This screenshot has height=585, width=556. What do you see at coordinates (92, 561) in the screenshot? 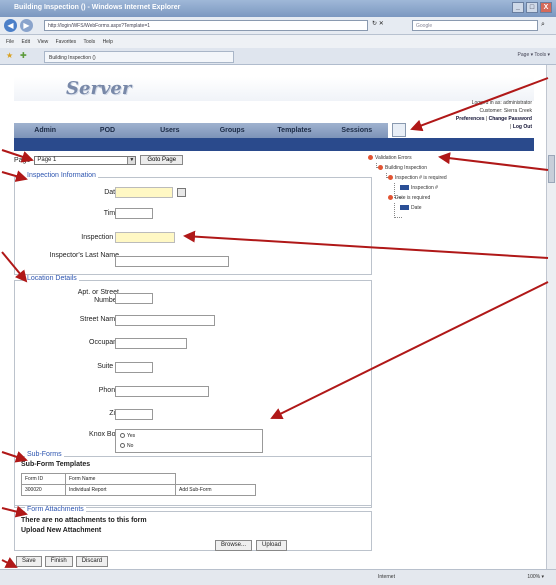
I see `discard-button: Discard` at bounding box center [92, 561].